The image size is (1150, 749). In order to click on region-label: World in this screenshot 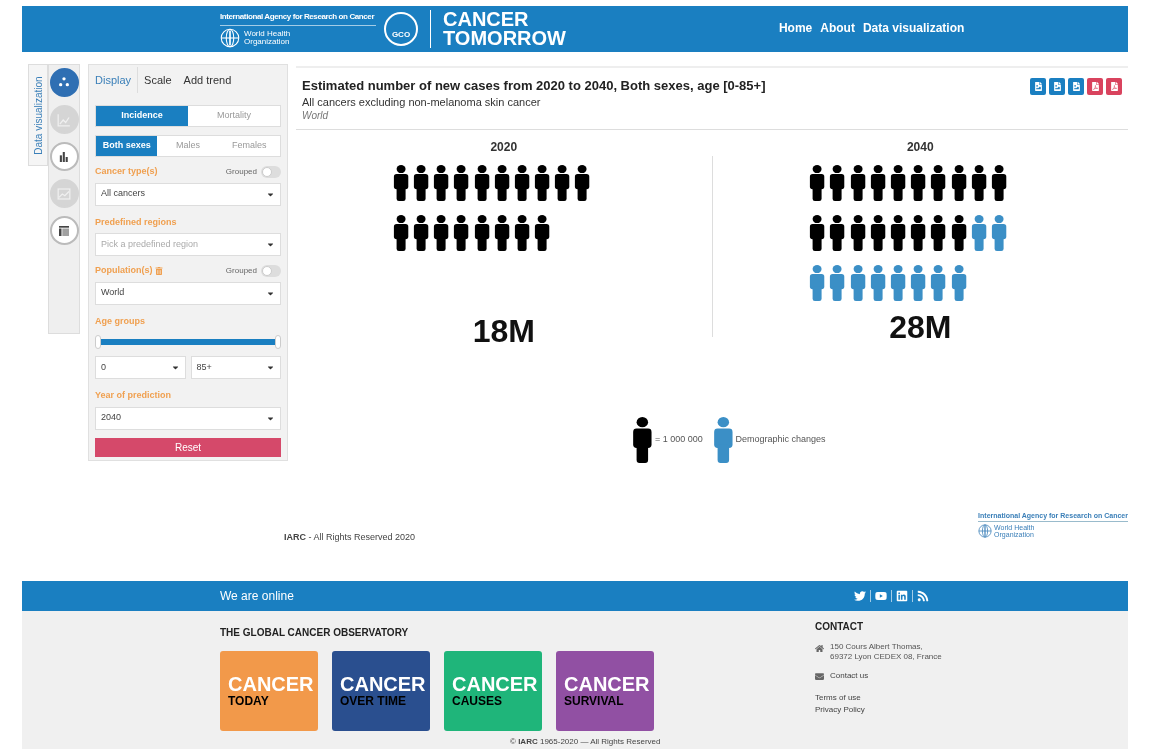, I will do `click(316, 115)`.